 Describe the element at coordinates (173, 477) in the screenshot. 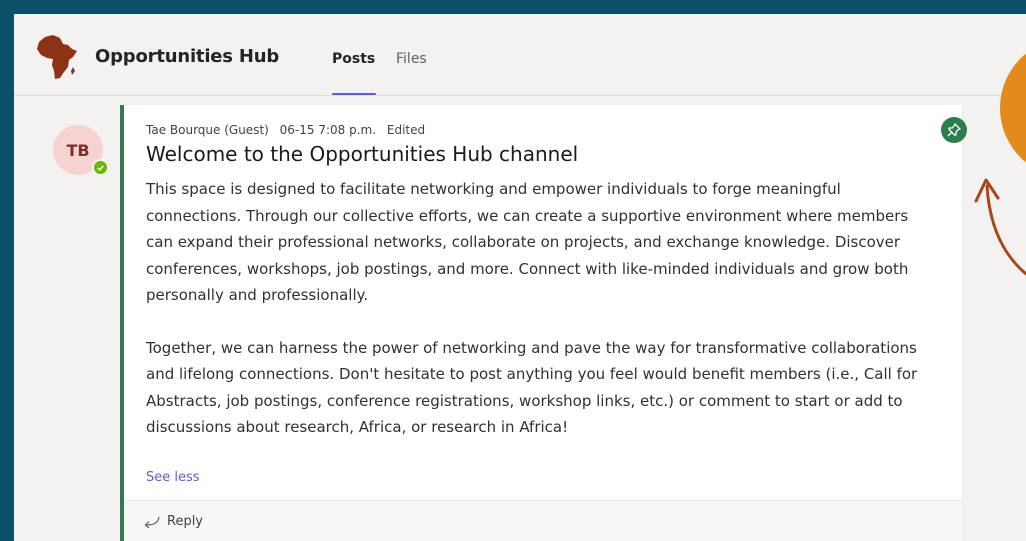

I see `see-less-link: See less` at that location.